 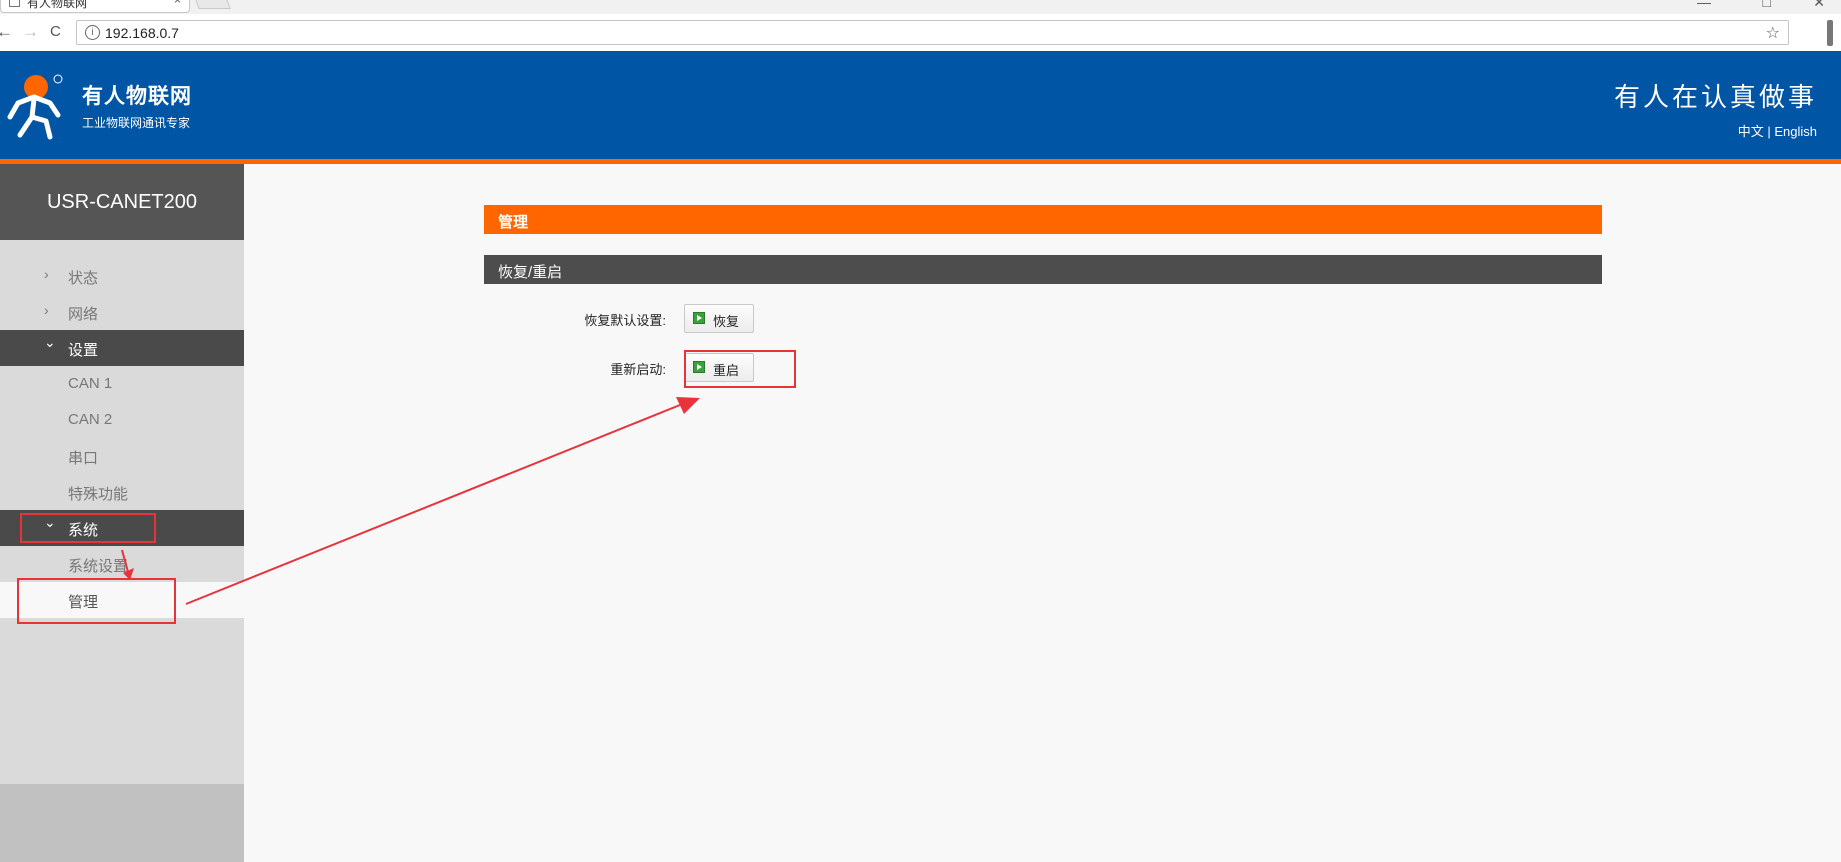 I want to click on chevron-down-icon: ⌄, so click(x=50, y=342).